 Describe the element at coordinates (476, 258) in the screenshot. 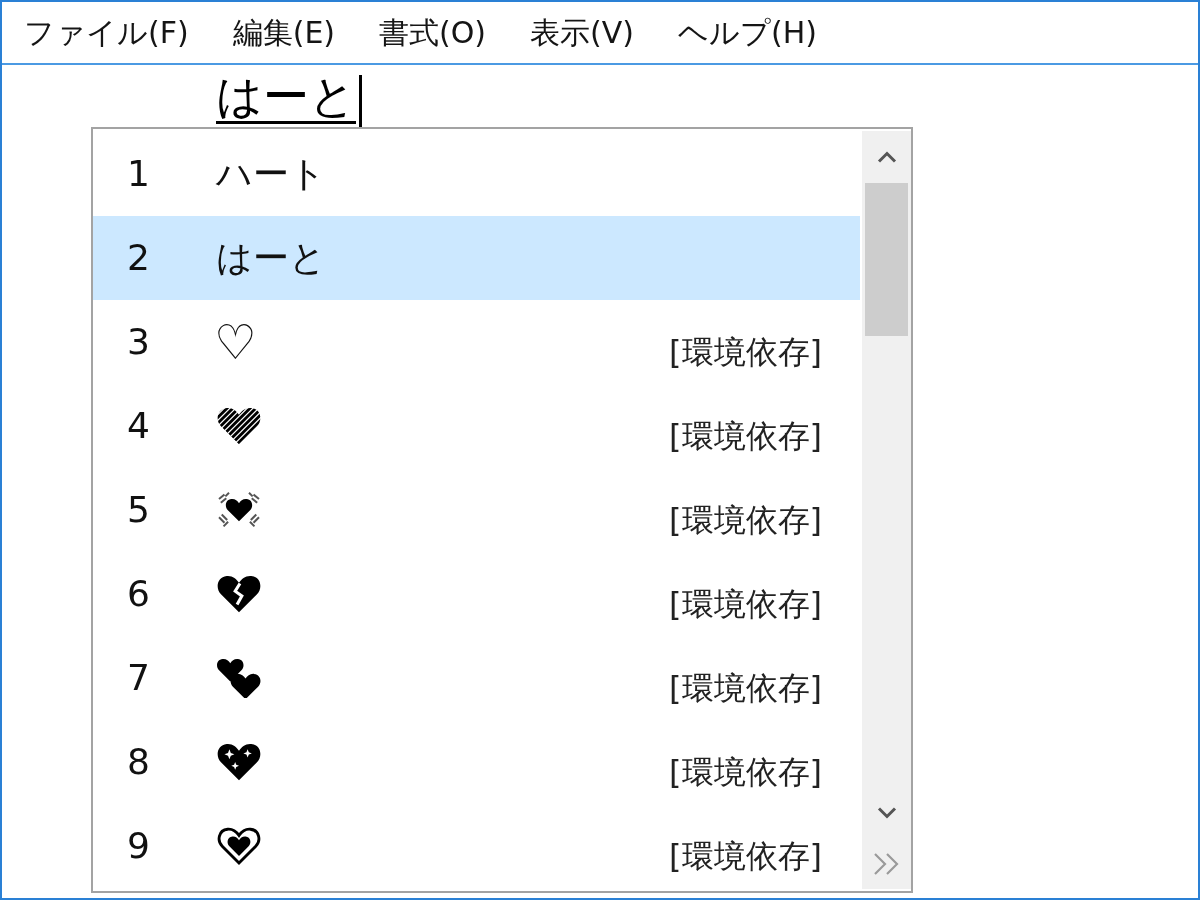

I see `candidate-item: 2 はーと` at that location.